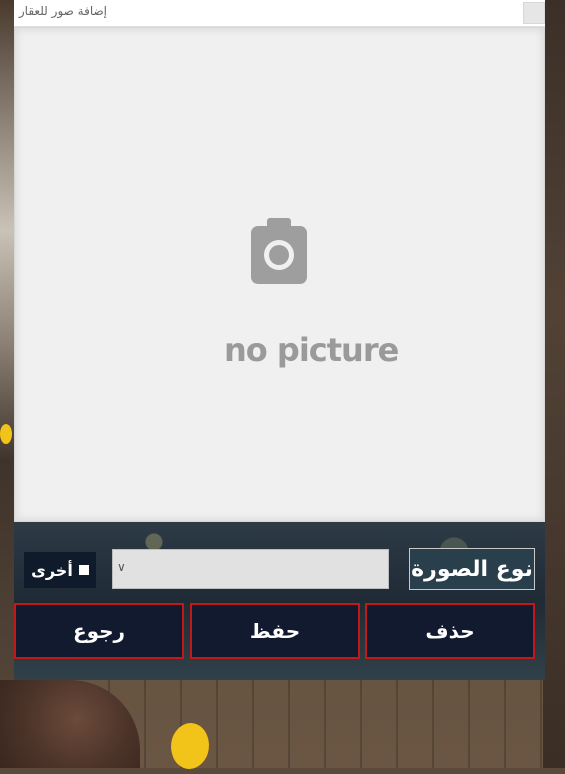 The image size is (565, 774). What do you see at coordinates (472, 569) in the screenshot?
I see `photo-type-label: نوع الصورة` at bounding box center [472, 569].